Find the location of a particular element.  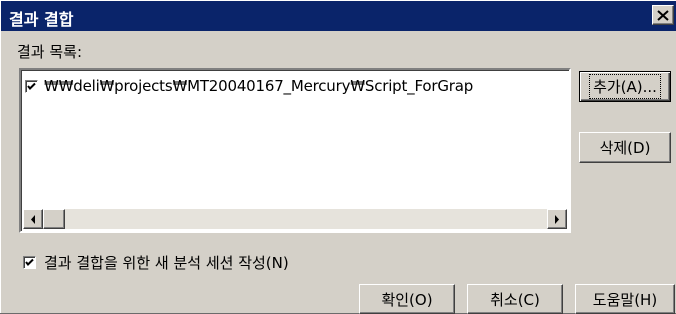

help-button-label: 도움말(H) is located at coordinates (625, 299).